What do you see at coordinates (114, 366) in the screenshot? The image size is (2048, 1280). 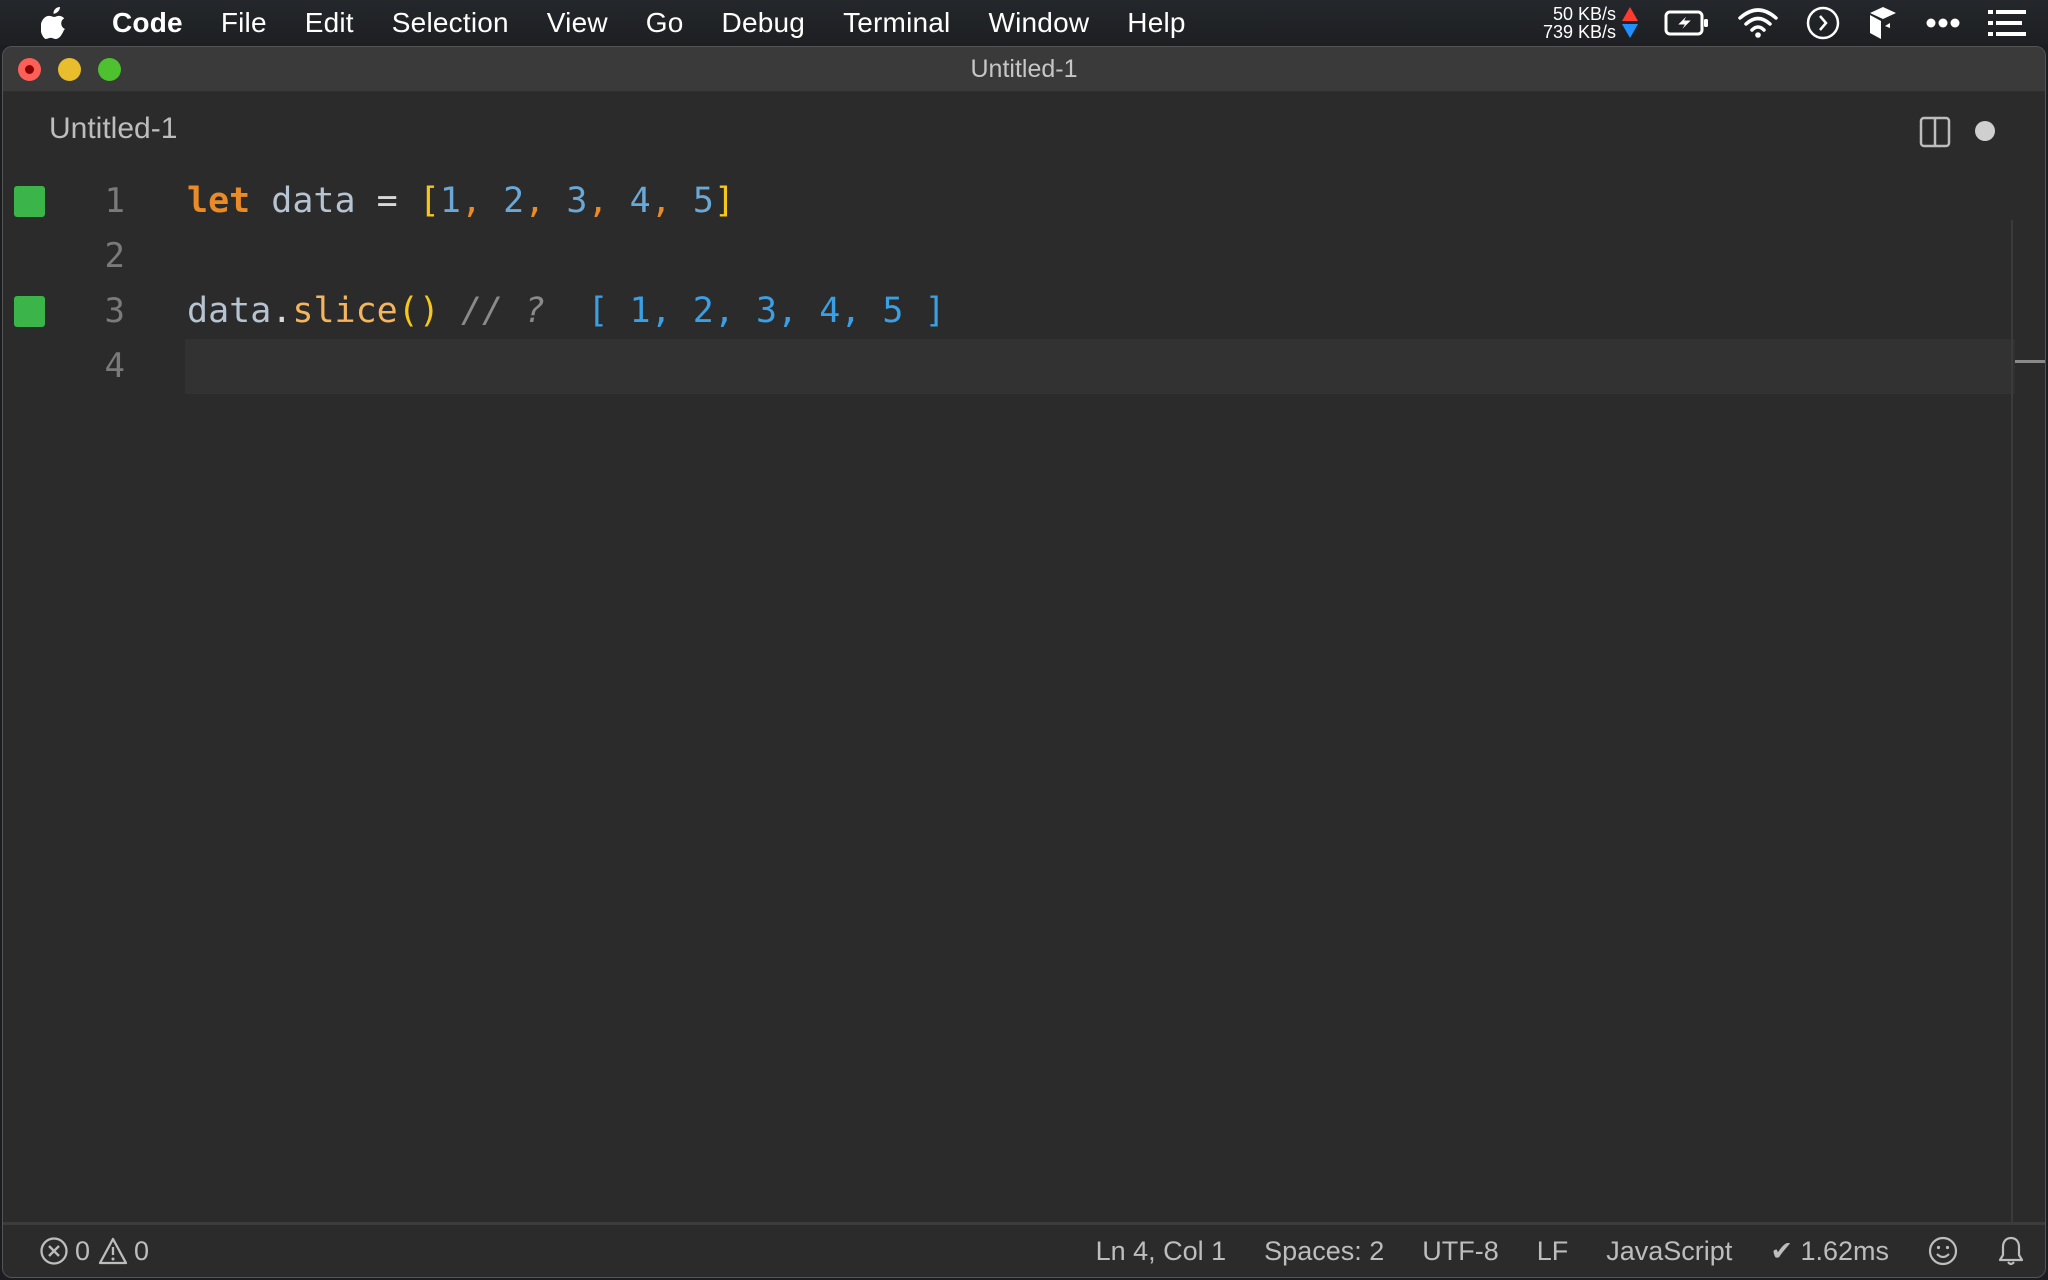 I see `line-number: 4` at bounding box center [114, 366].